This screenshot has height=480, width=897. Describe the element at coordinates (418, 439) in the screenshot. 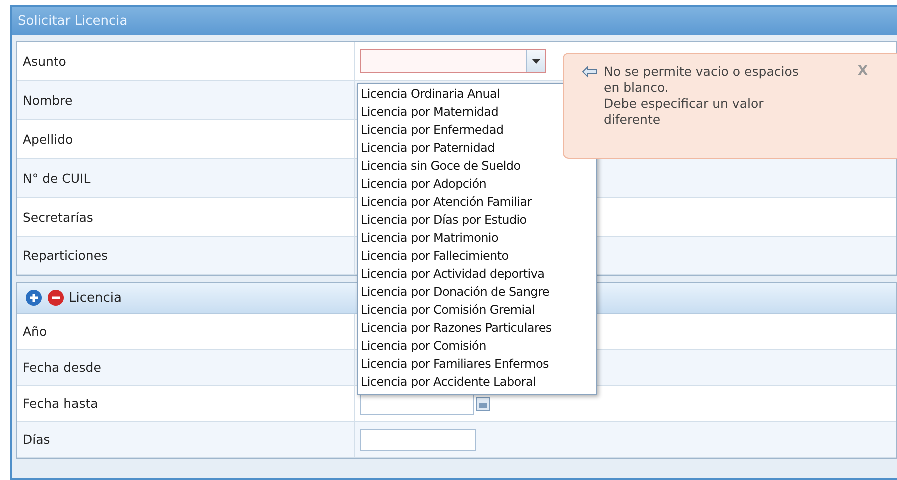

I see `days-field` at that location.